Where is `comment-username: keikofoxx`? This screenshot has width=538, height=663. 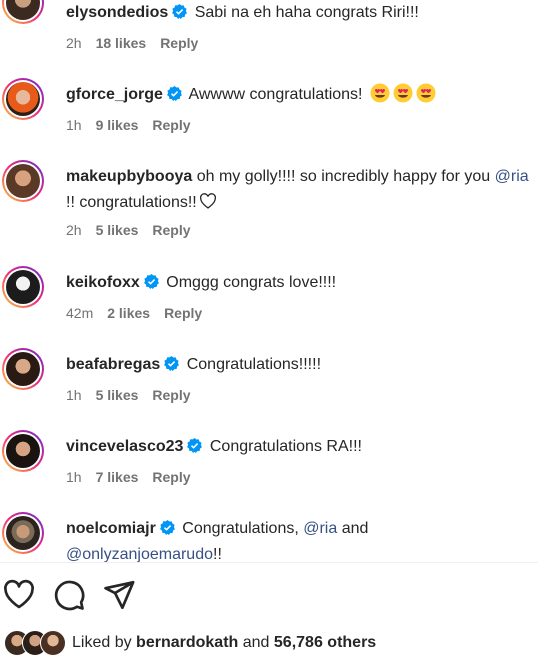
comment-username: keikofoxx is located at coordinates (103, 282).